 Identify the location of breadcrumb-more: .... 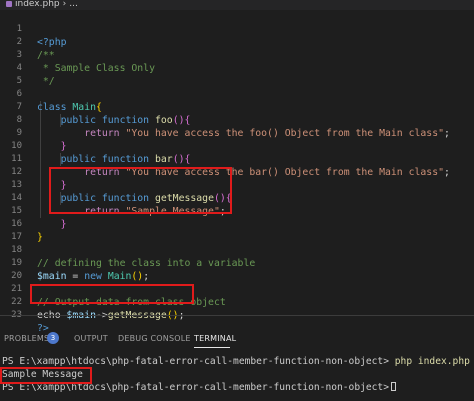
(73, 4).